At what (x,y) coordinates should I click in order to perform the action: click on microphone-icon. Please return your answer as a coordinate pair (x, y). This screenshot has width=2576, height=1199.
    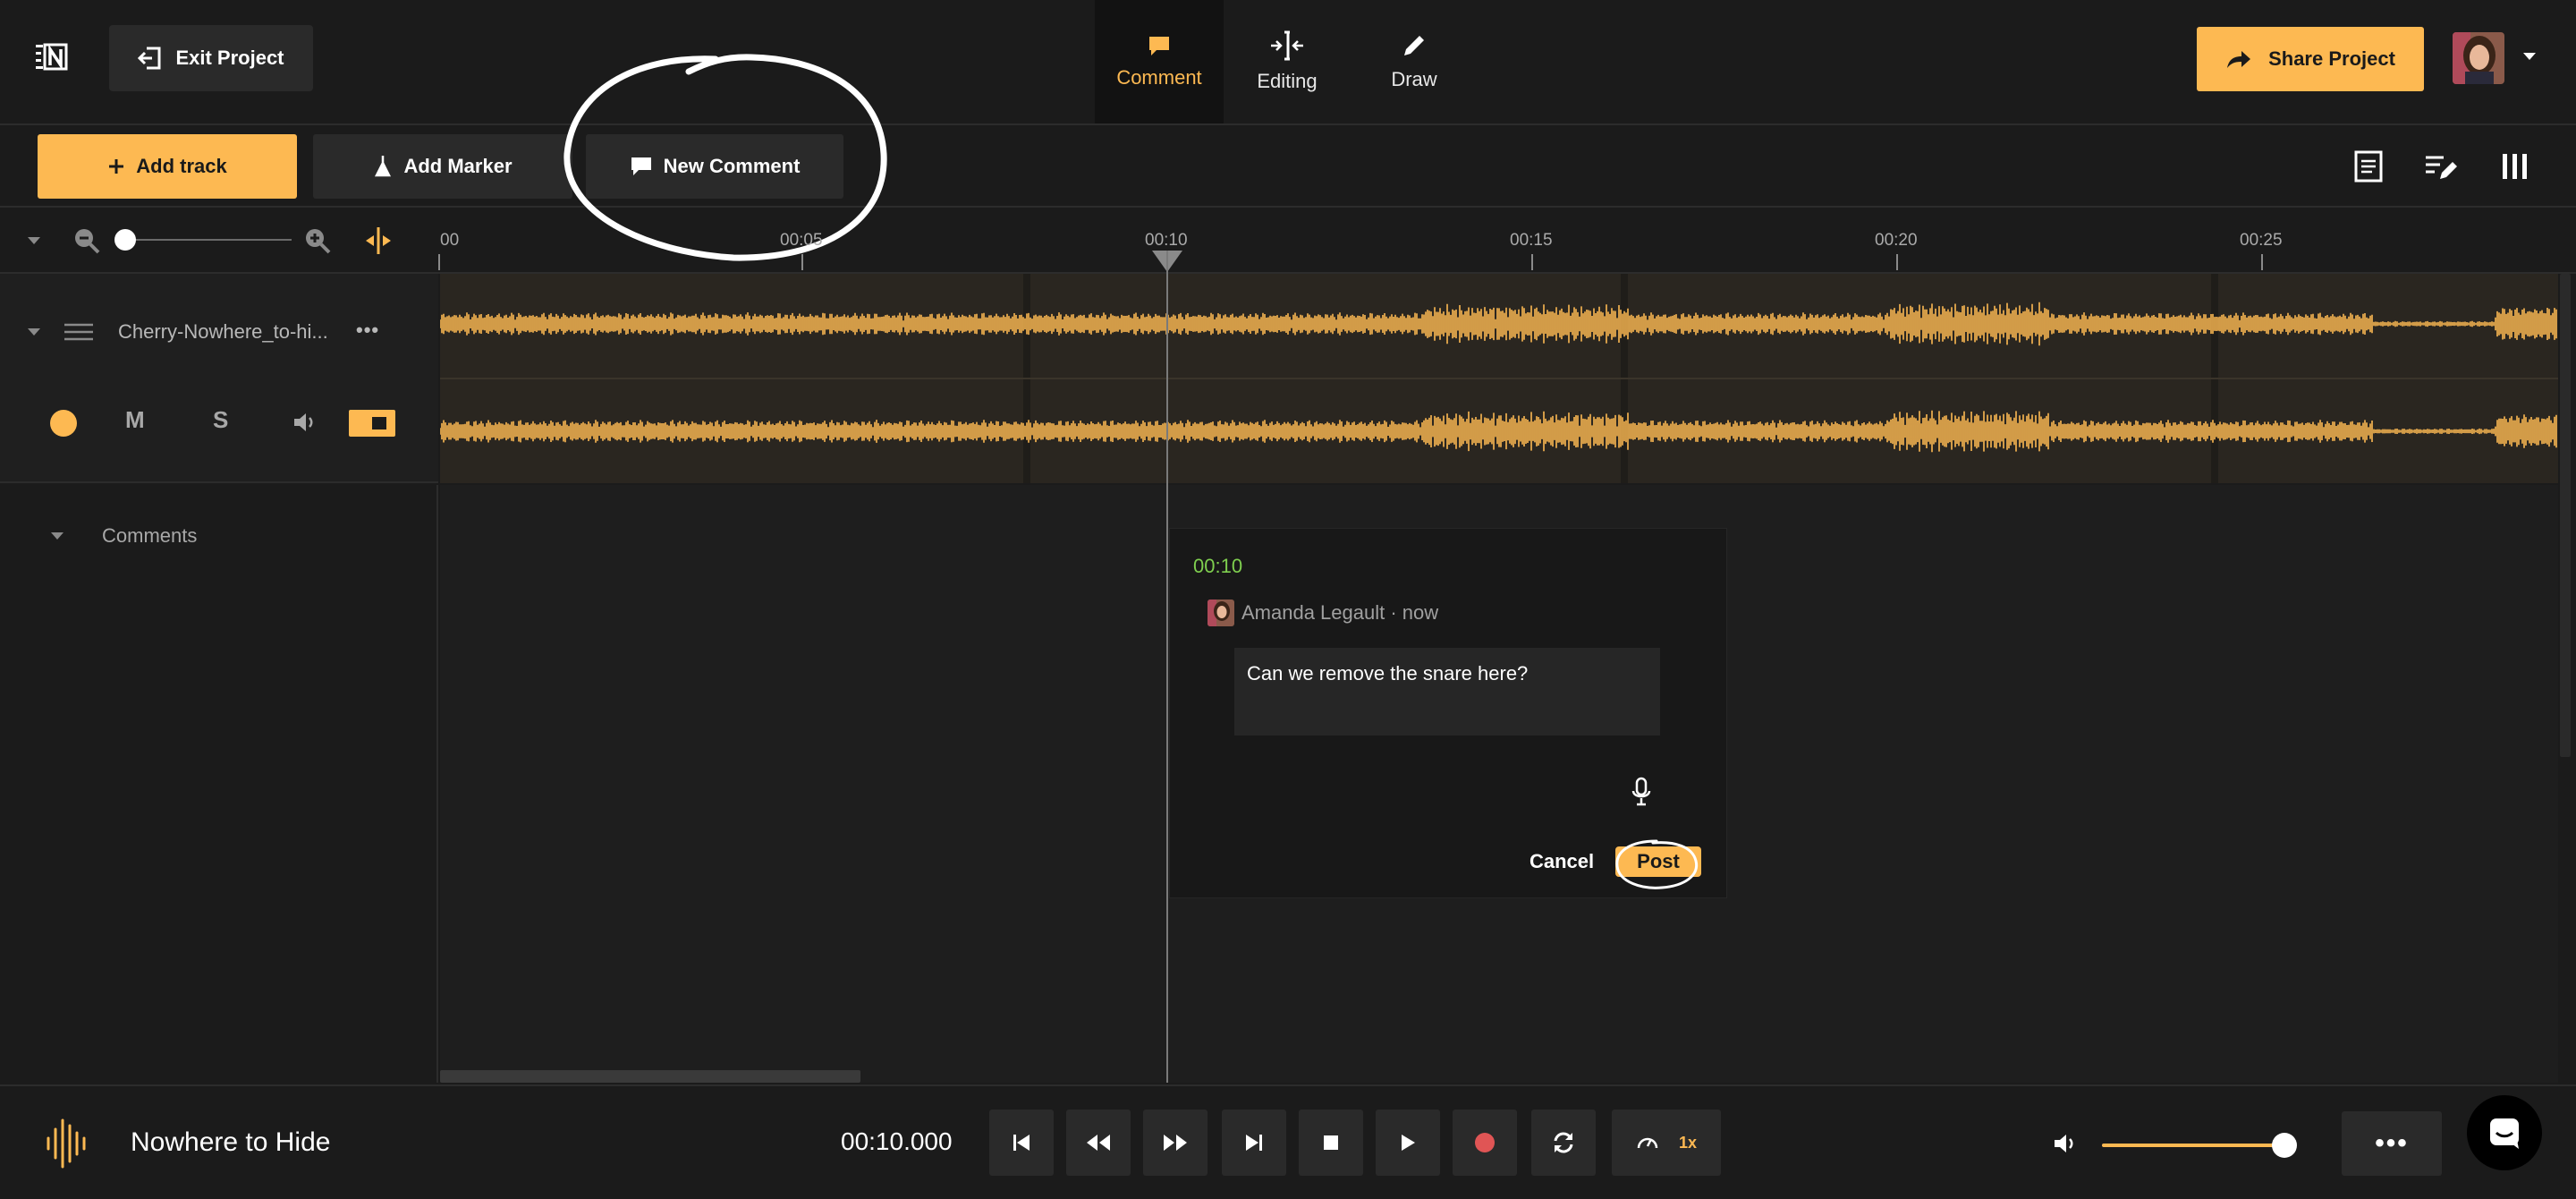
    Looking at the image, I should click on (1641, 792).